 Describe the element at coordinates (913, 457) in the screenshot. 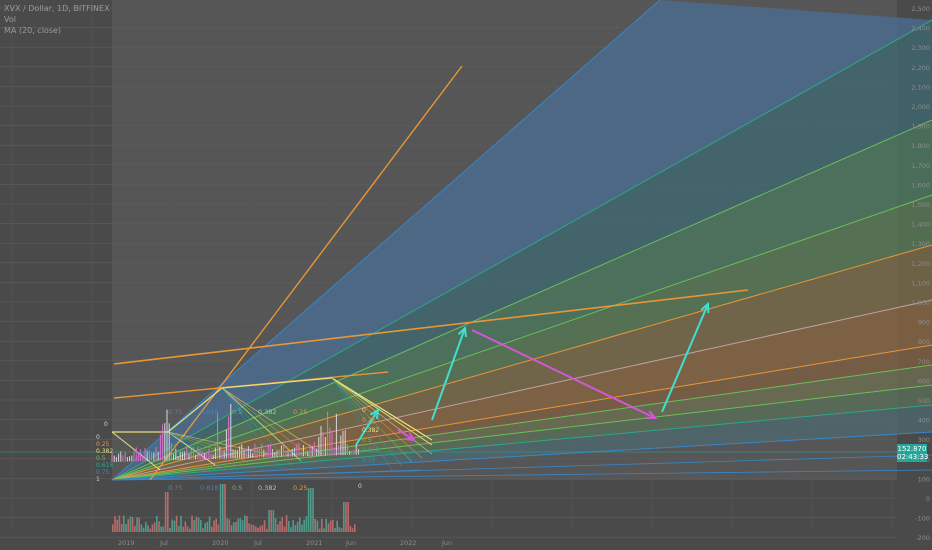

I see `bar-countdown: 02:43:33` at that location.